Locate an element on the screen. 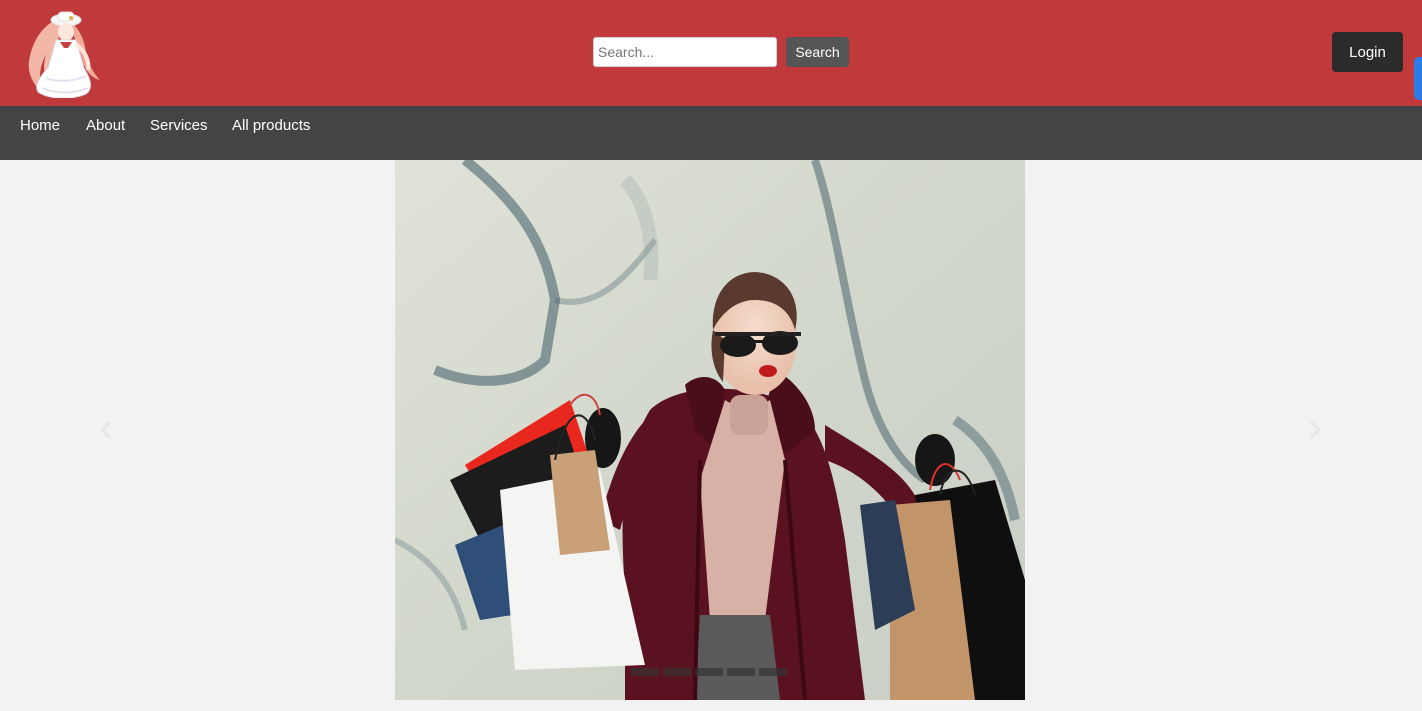 This screenshot has height=711, width=1422. nav-item-about: About is located at coordinates (105, 125).